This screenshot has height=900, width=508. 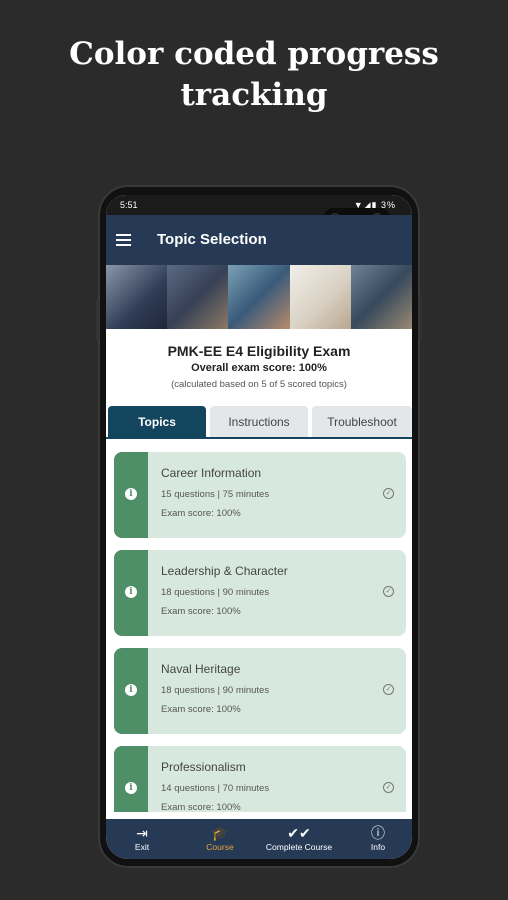 I want to click on tab-instructions: Instructions, so click(x=259, y=422).